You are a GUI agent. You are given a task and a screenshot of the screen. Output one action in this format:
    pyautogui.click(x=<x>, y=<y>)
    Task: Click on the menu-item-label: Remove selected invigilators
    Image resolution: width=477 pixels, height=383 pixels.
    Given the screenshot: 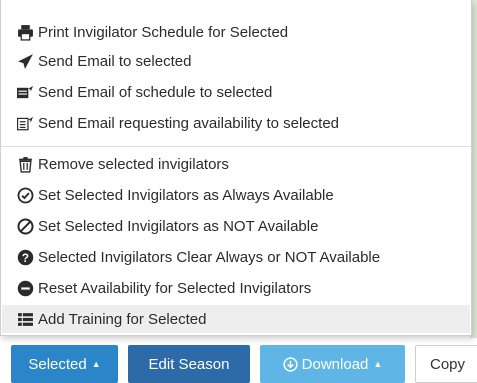 What is the action you would take?
    pyautogui.click(x=133, y=164)
    